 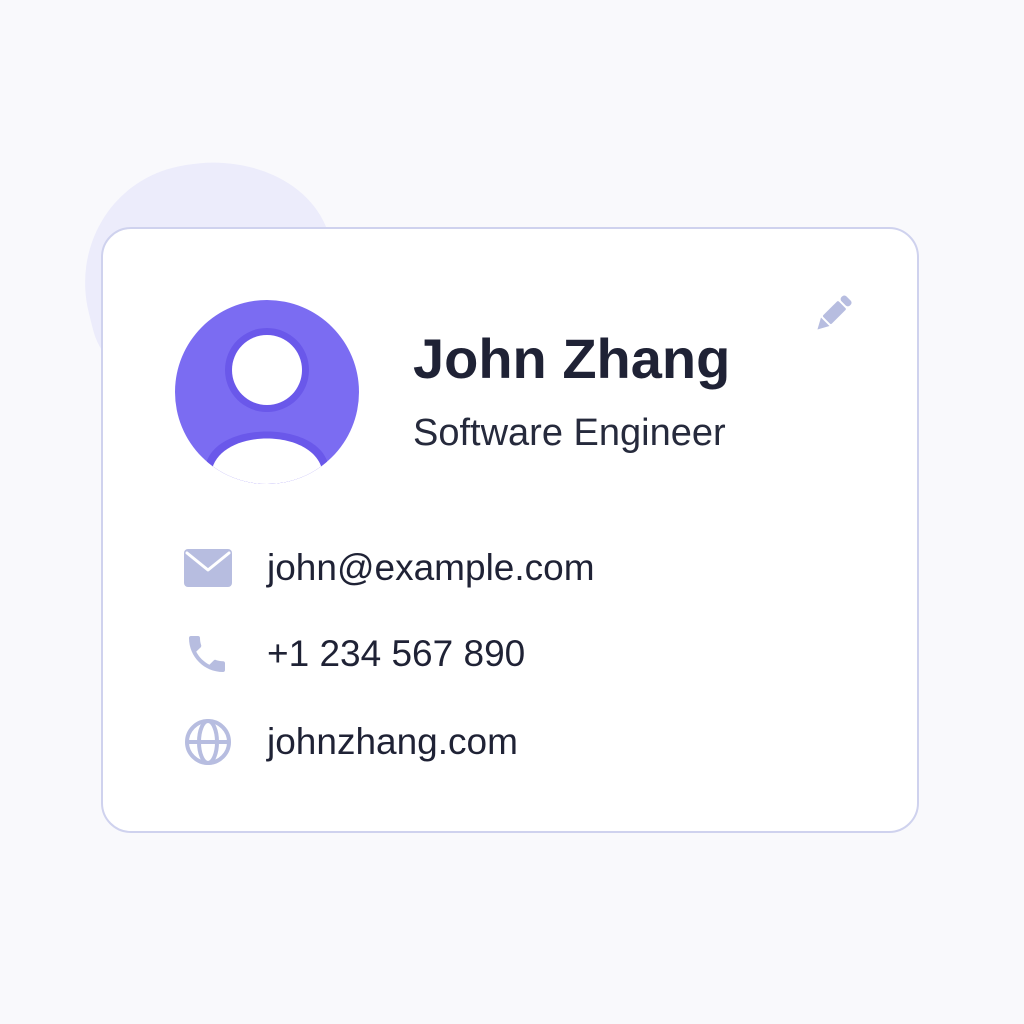 What do you see at coordinates (572, 358) in the screenshot?
I see `profile-name: John Zhang` at bounding box center [572, 358].